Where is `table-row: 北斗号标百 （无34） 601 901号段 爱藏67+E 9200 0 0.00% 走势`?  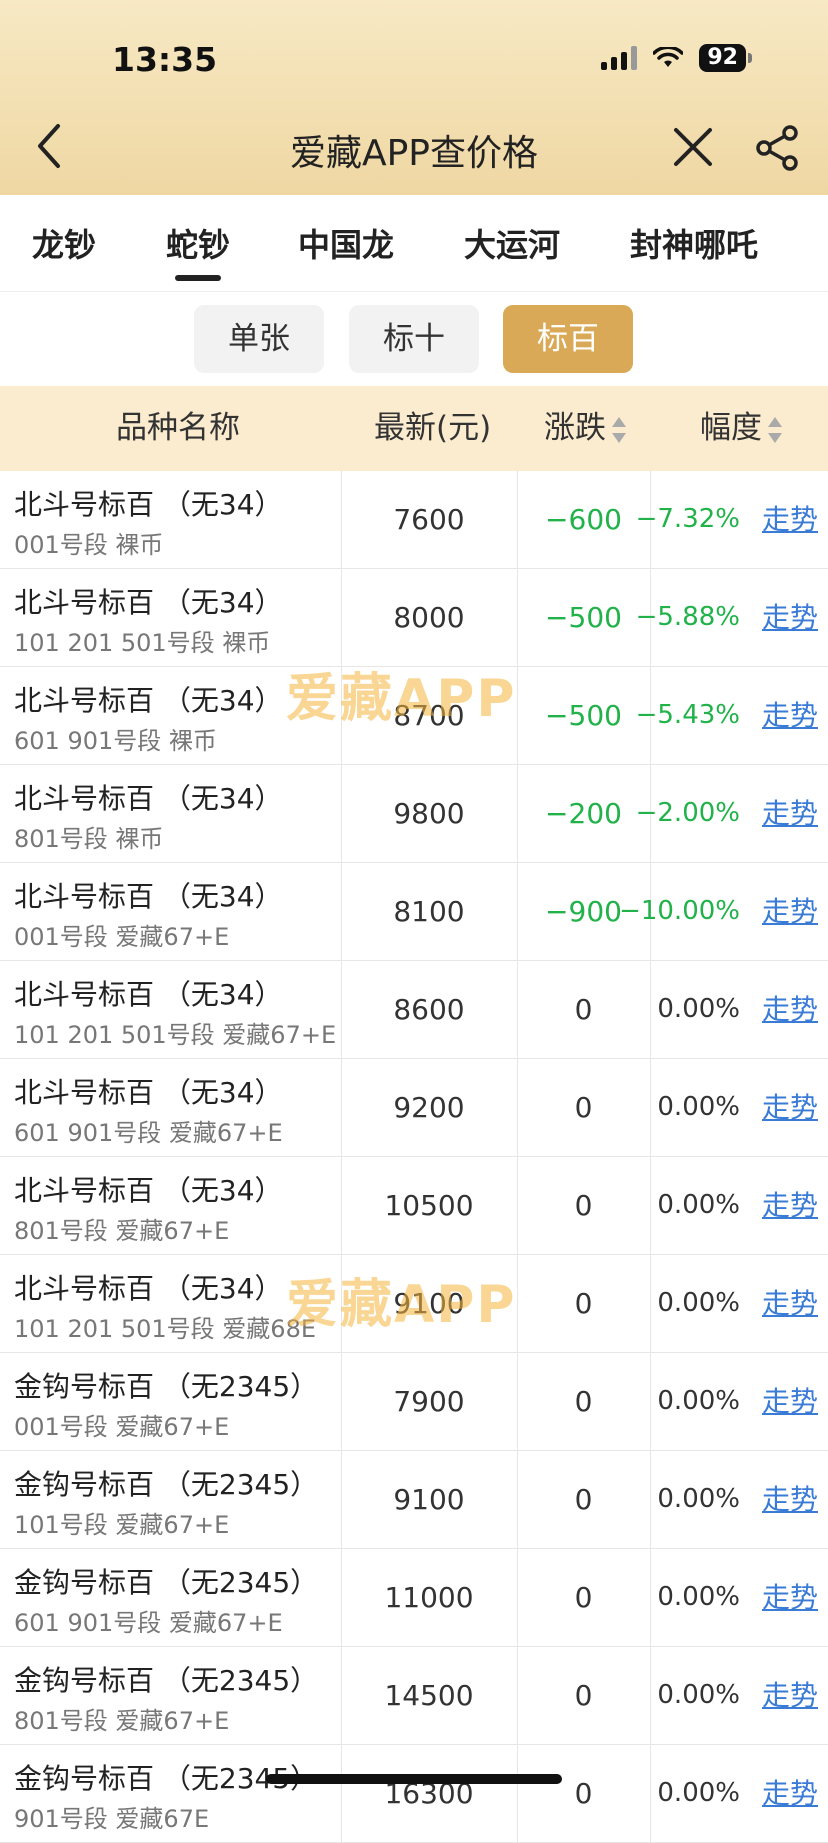
table-row: 北斗号标百 （无34） 601 901号段 爱藏67+E 9200 0 0.00% 走势 is located at coordinates (414, 1108).